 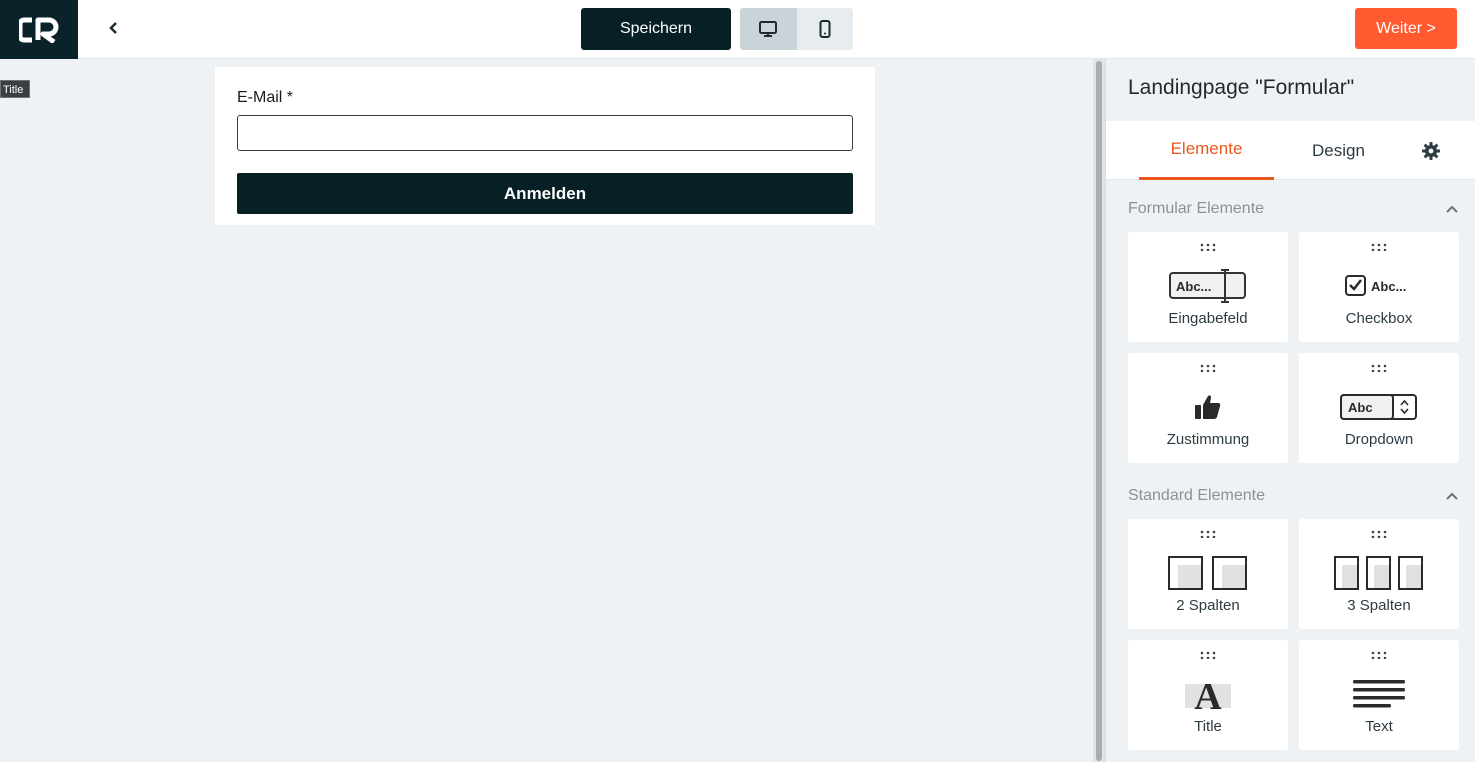 I want to click on title-icon-text: A, so click(x=1208, y=694).